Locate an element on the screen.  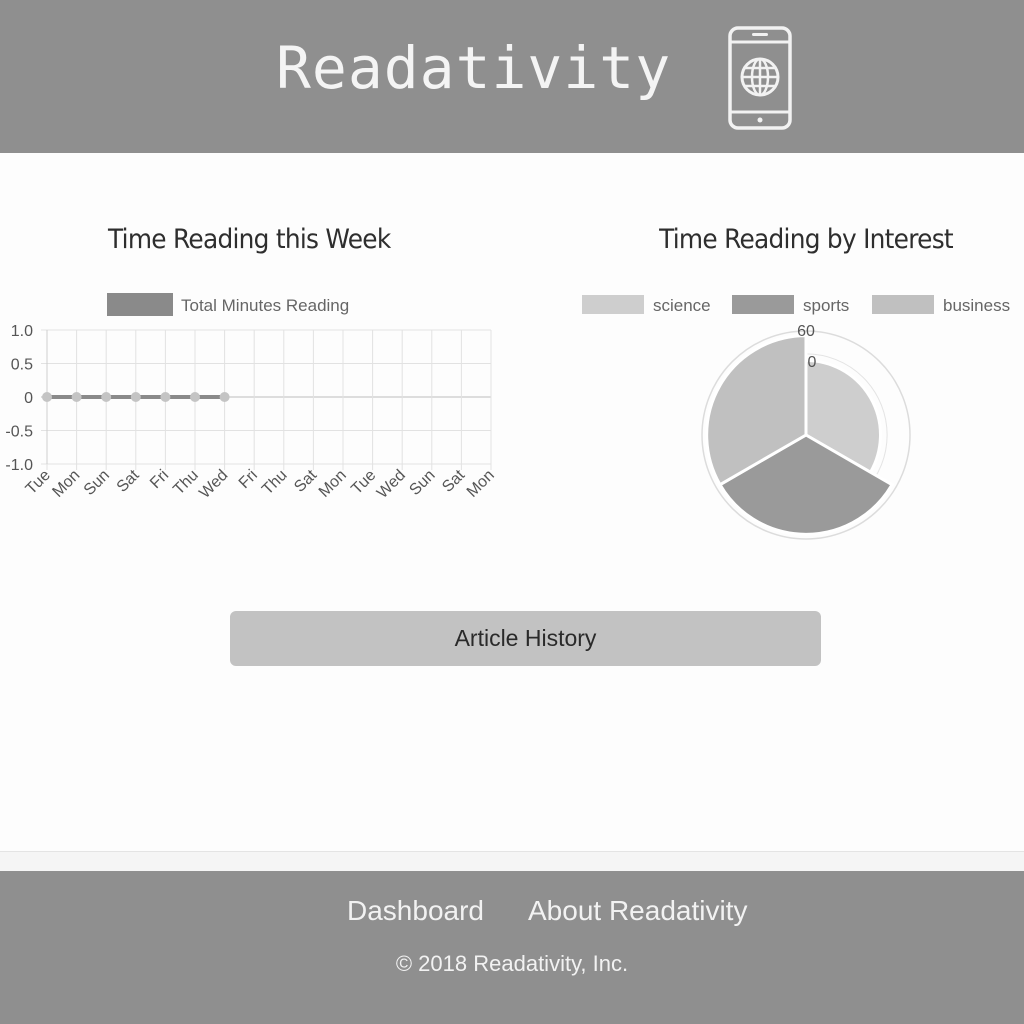
copyright-text: © 2018 Readativity, Inc. is located at coordinates (512, 963).